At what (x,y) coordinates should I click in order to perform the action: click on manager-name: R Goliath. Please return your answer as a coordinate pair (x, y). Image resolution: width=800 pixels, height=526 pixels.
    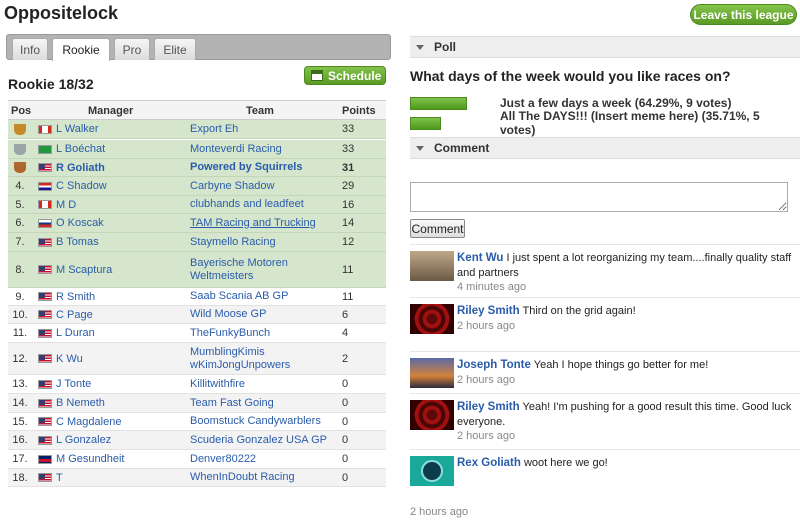
    Looking at the image, I should click on (80, 168).